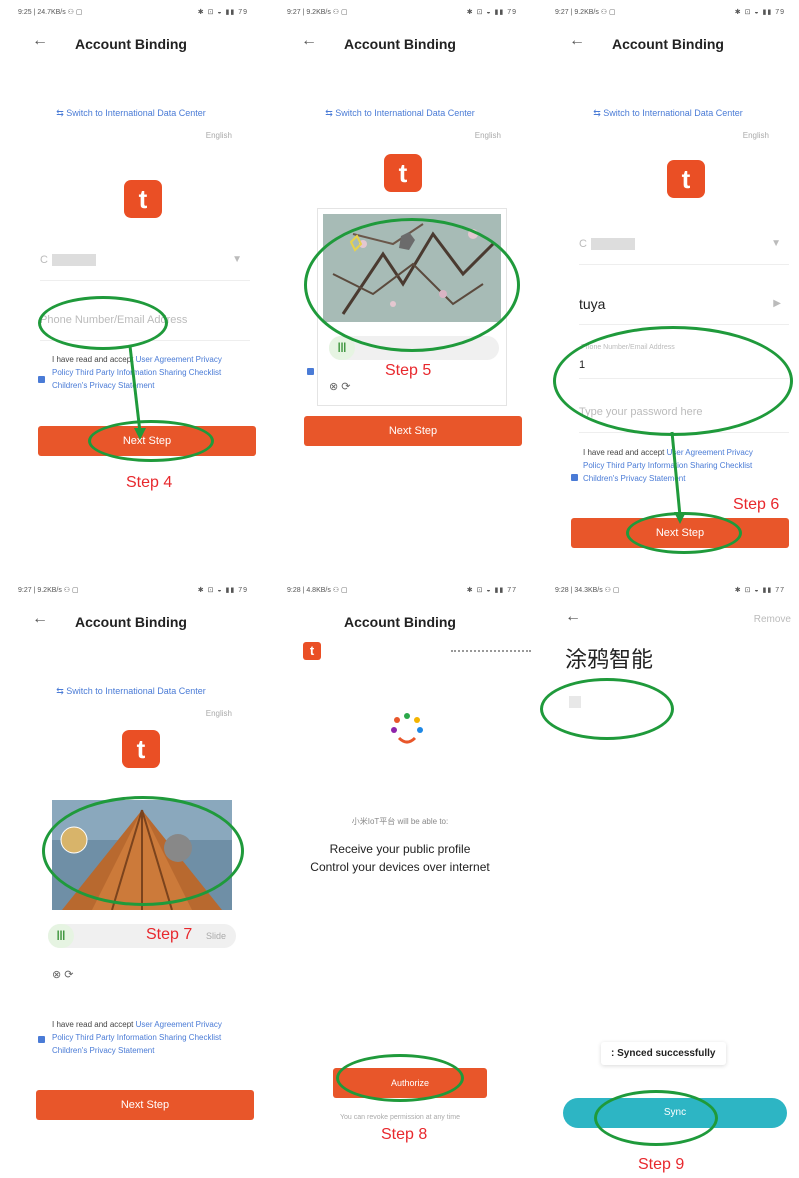  Describe the element at coordinates (776, 243) in the screenshot. I see `dropdown-arrow-icon: ▼` at that location.